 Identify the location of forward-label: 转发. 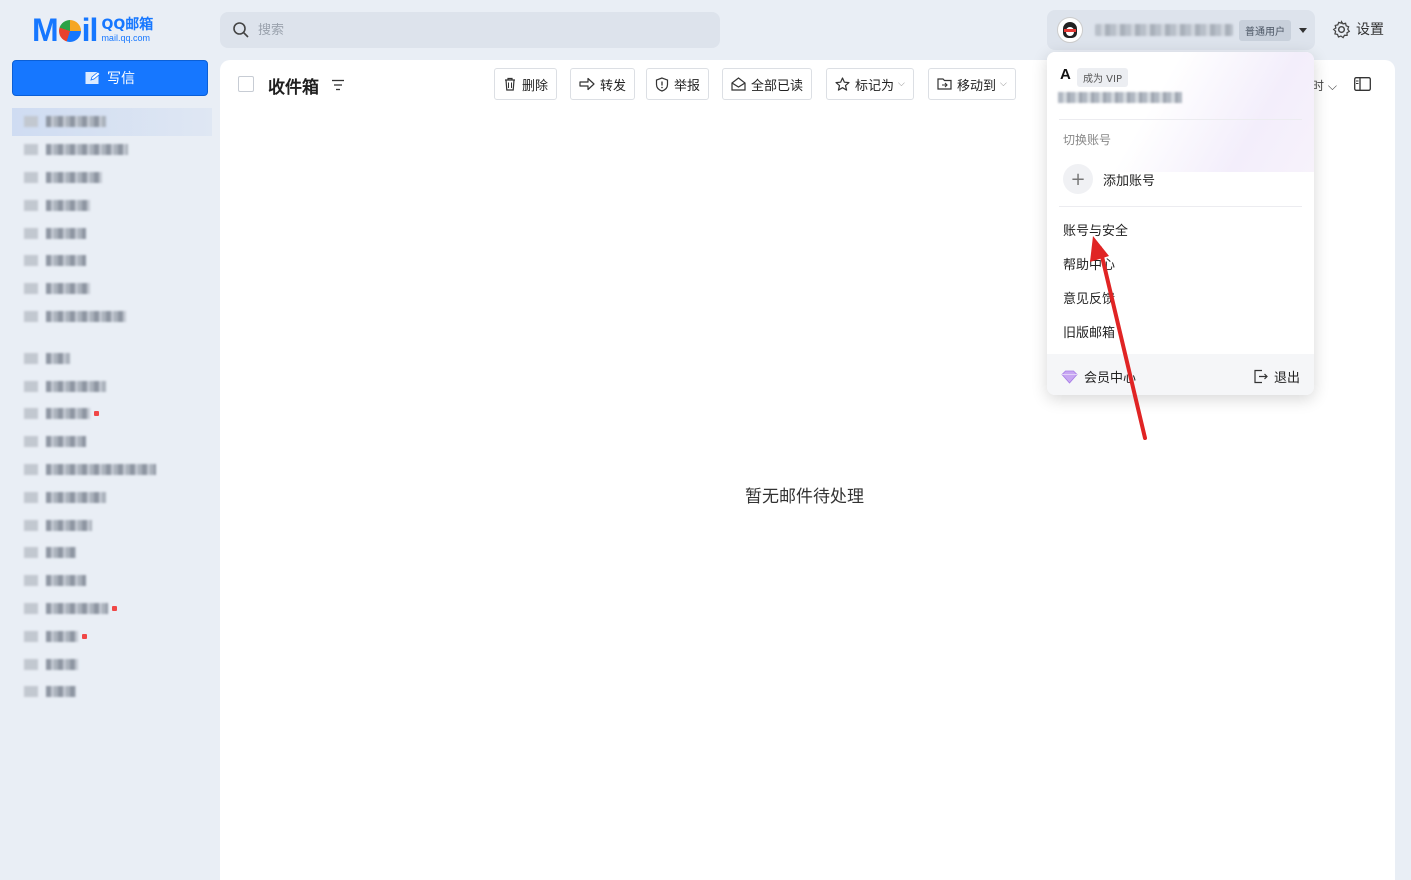
(613, 86).